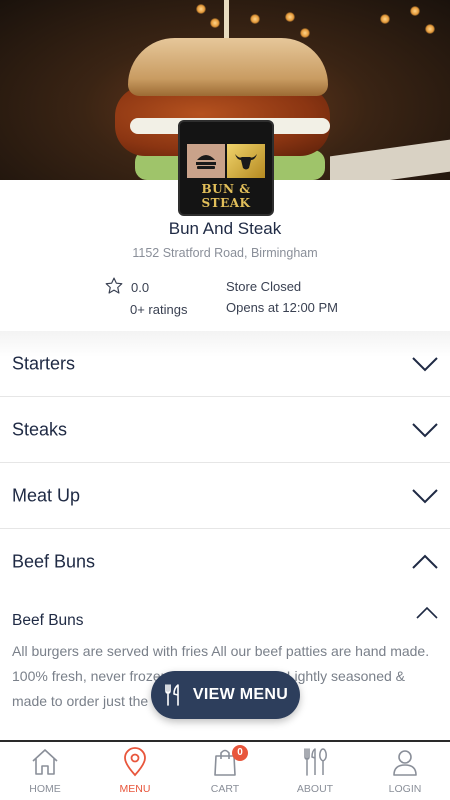 Image resolution: width=450 pixels, height=800 pixels. Describe the element at coordinates (225, 789) in the screenshot. I see `nav-label: CART` at that location.